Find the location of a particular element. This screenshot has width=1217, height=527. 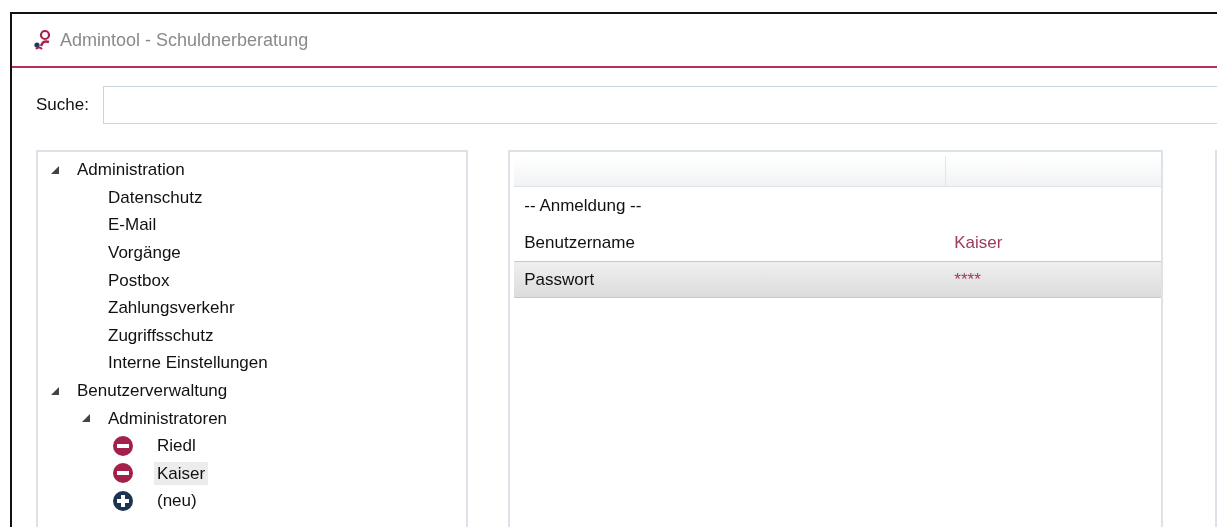

section-heading: -- Anmeldung -- is located at coordinates (582, 205).